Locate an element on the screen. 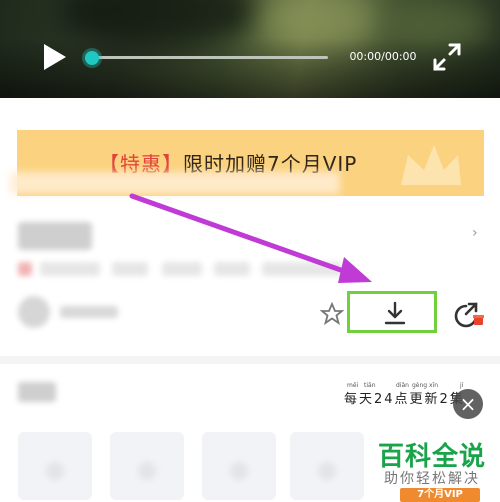  share-icon is located at coordinates (469, 315).